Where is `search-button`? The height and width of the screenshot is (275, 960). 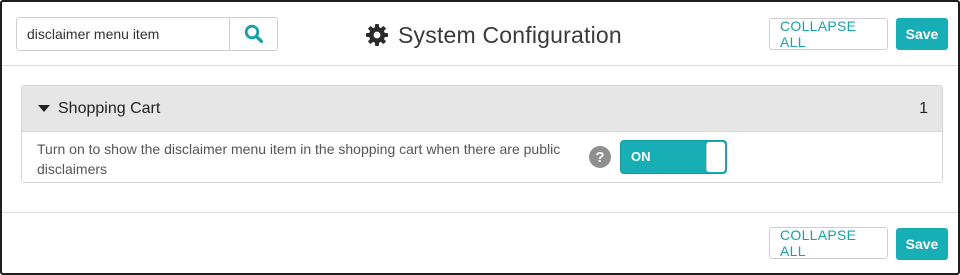 search-button is located at coordinates (253, 34).